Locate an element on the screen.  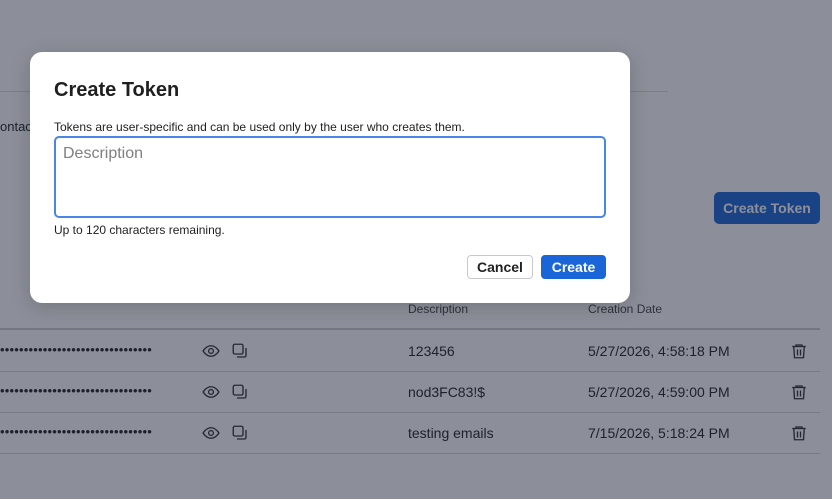
character-count-text: Up to 120 characters remaining. is located at coordinates (139, 230).